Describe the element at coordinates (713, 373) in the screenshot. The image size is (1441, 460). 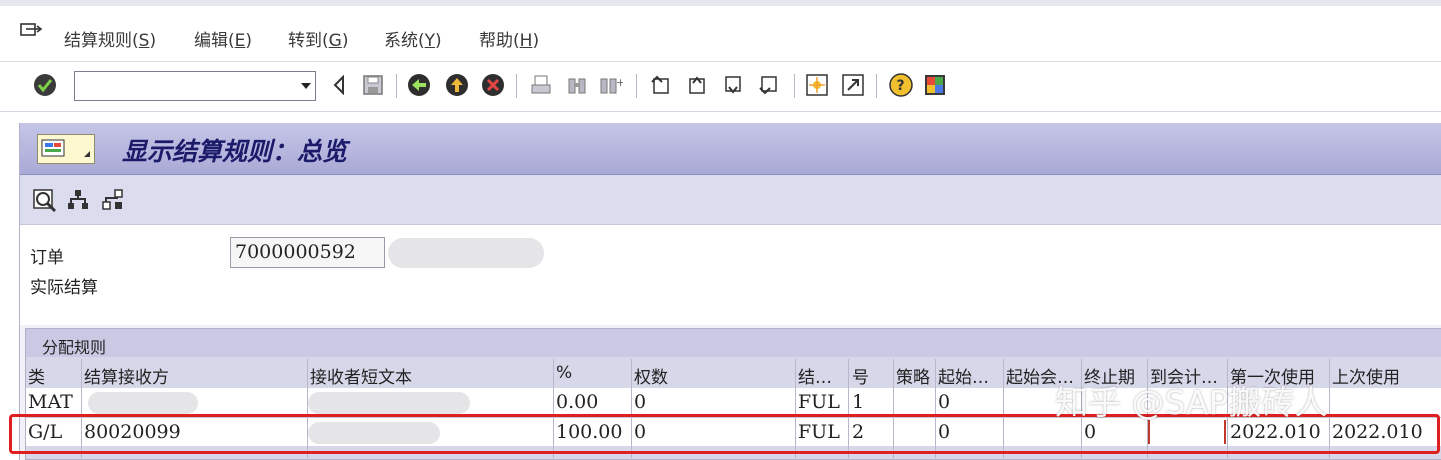
I see `column-header: 权数` at that location.